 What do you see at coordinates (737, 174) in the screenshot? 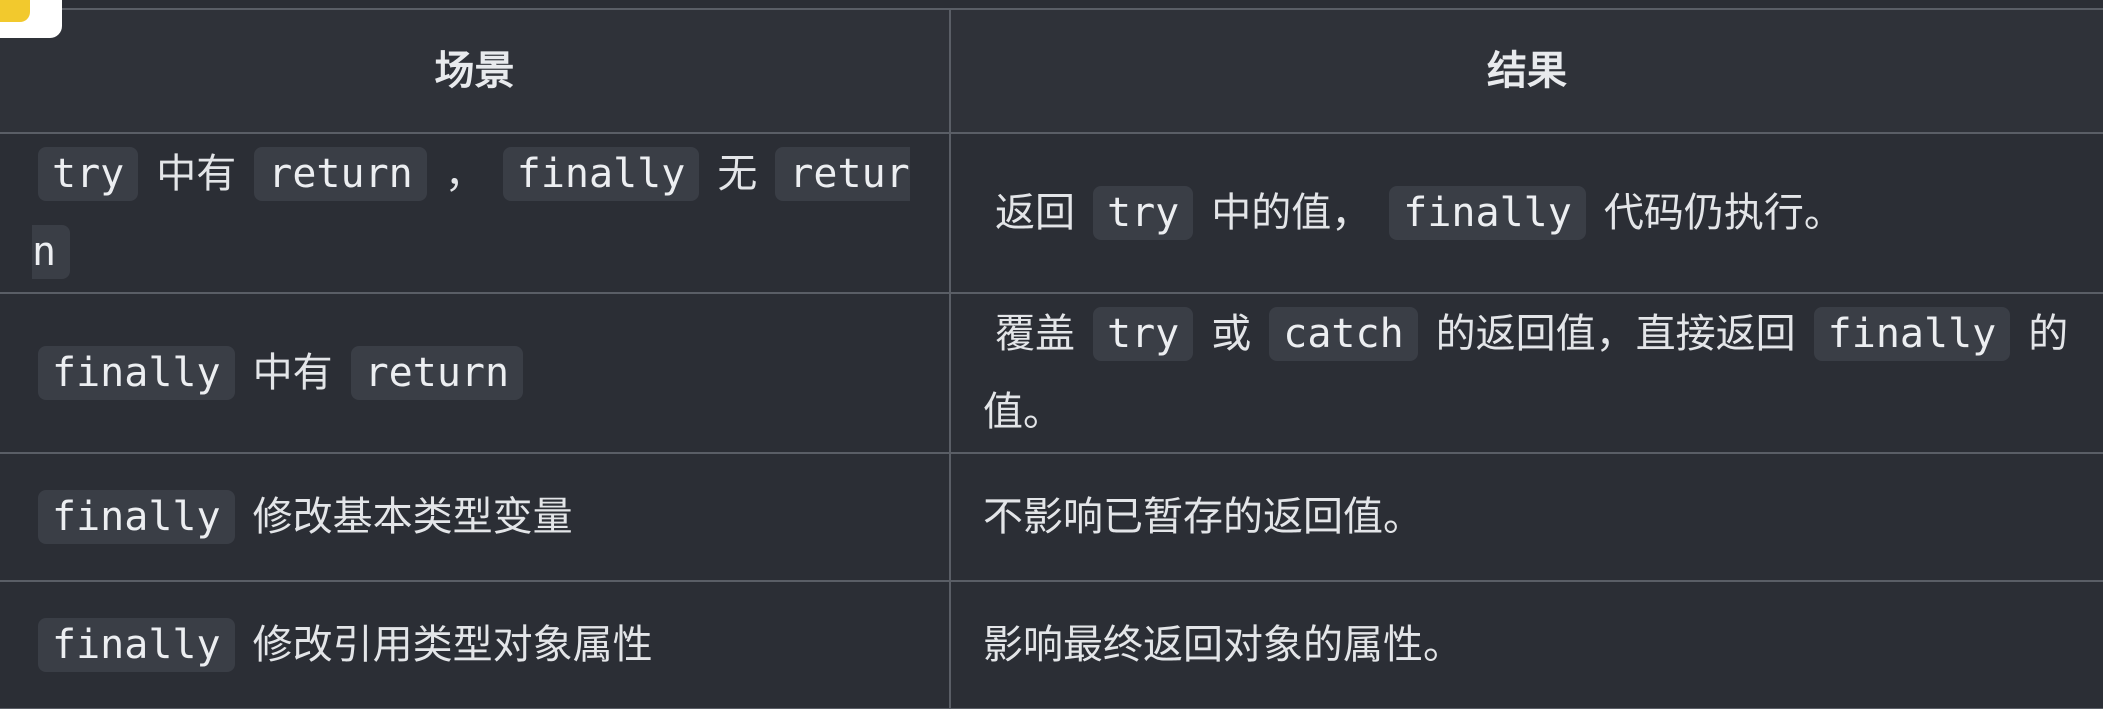
I see `cell-text: 无` at bounding box center [737, 174].